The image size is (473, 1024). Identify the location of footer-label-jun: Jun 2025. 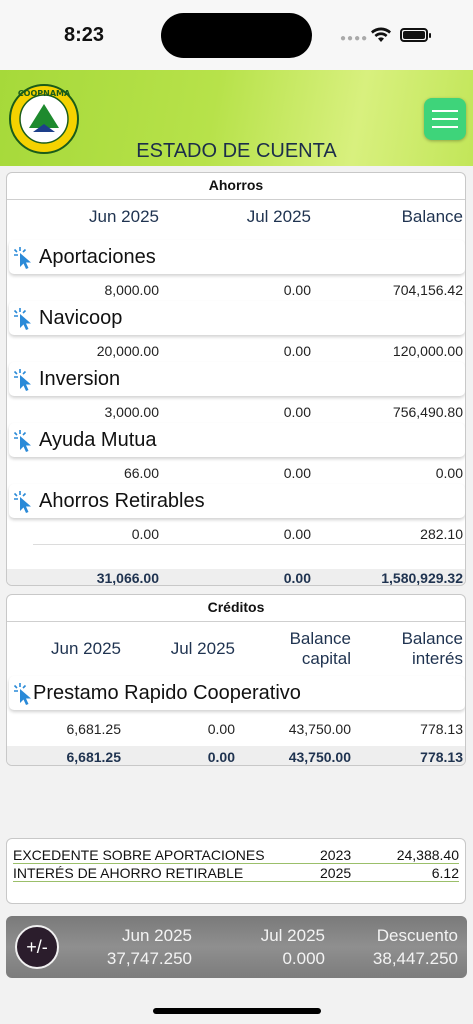
(157, 935).